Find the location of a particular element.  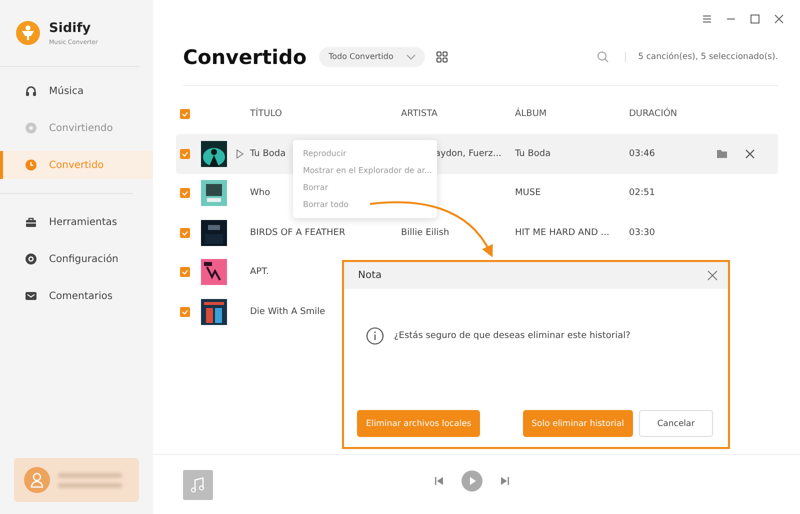

table-cell-text: 03:46 is located at coordinates (642, 153).